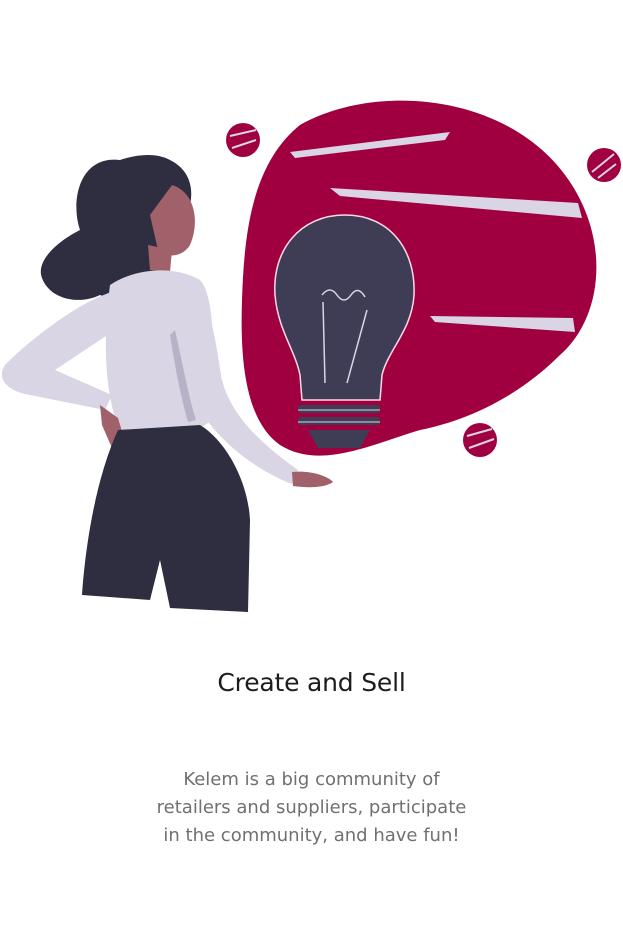  What do you see at coordinates (311, 682) in the screenshot?
I see `page-title: Create and Sell` at bounding box center [311, 682].